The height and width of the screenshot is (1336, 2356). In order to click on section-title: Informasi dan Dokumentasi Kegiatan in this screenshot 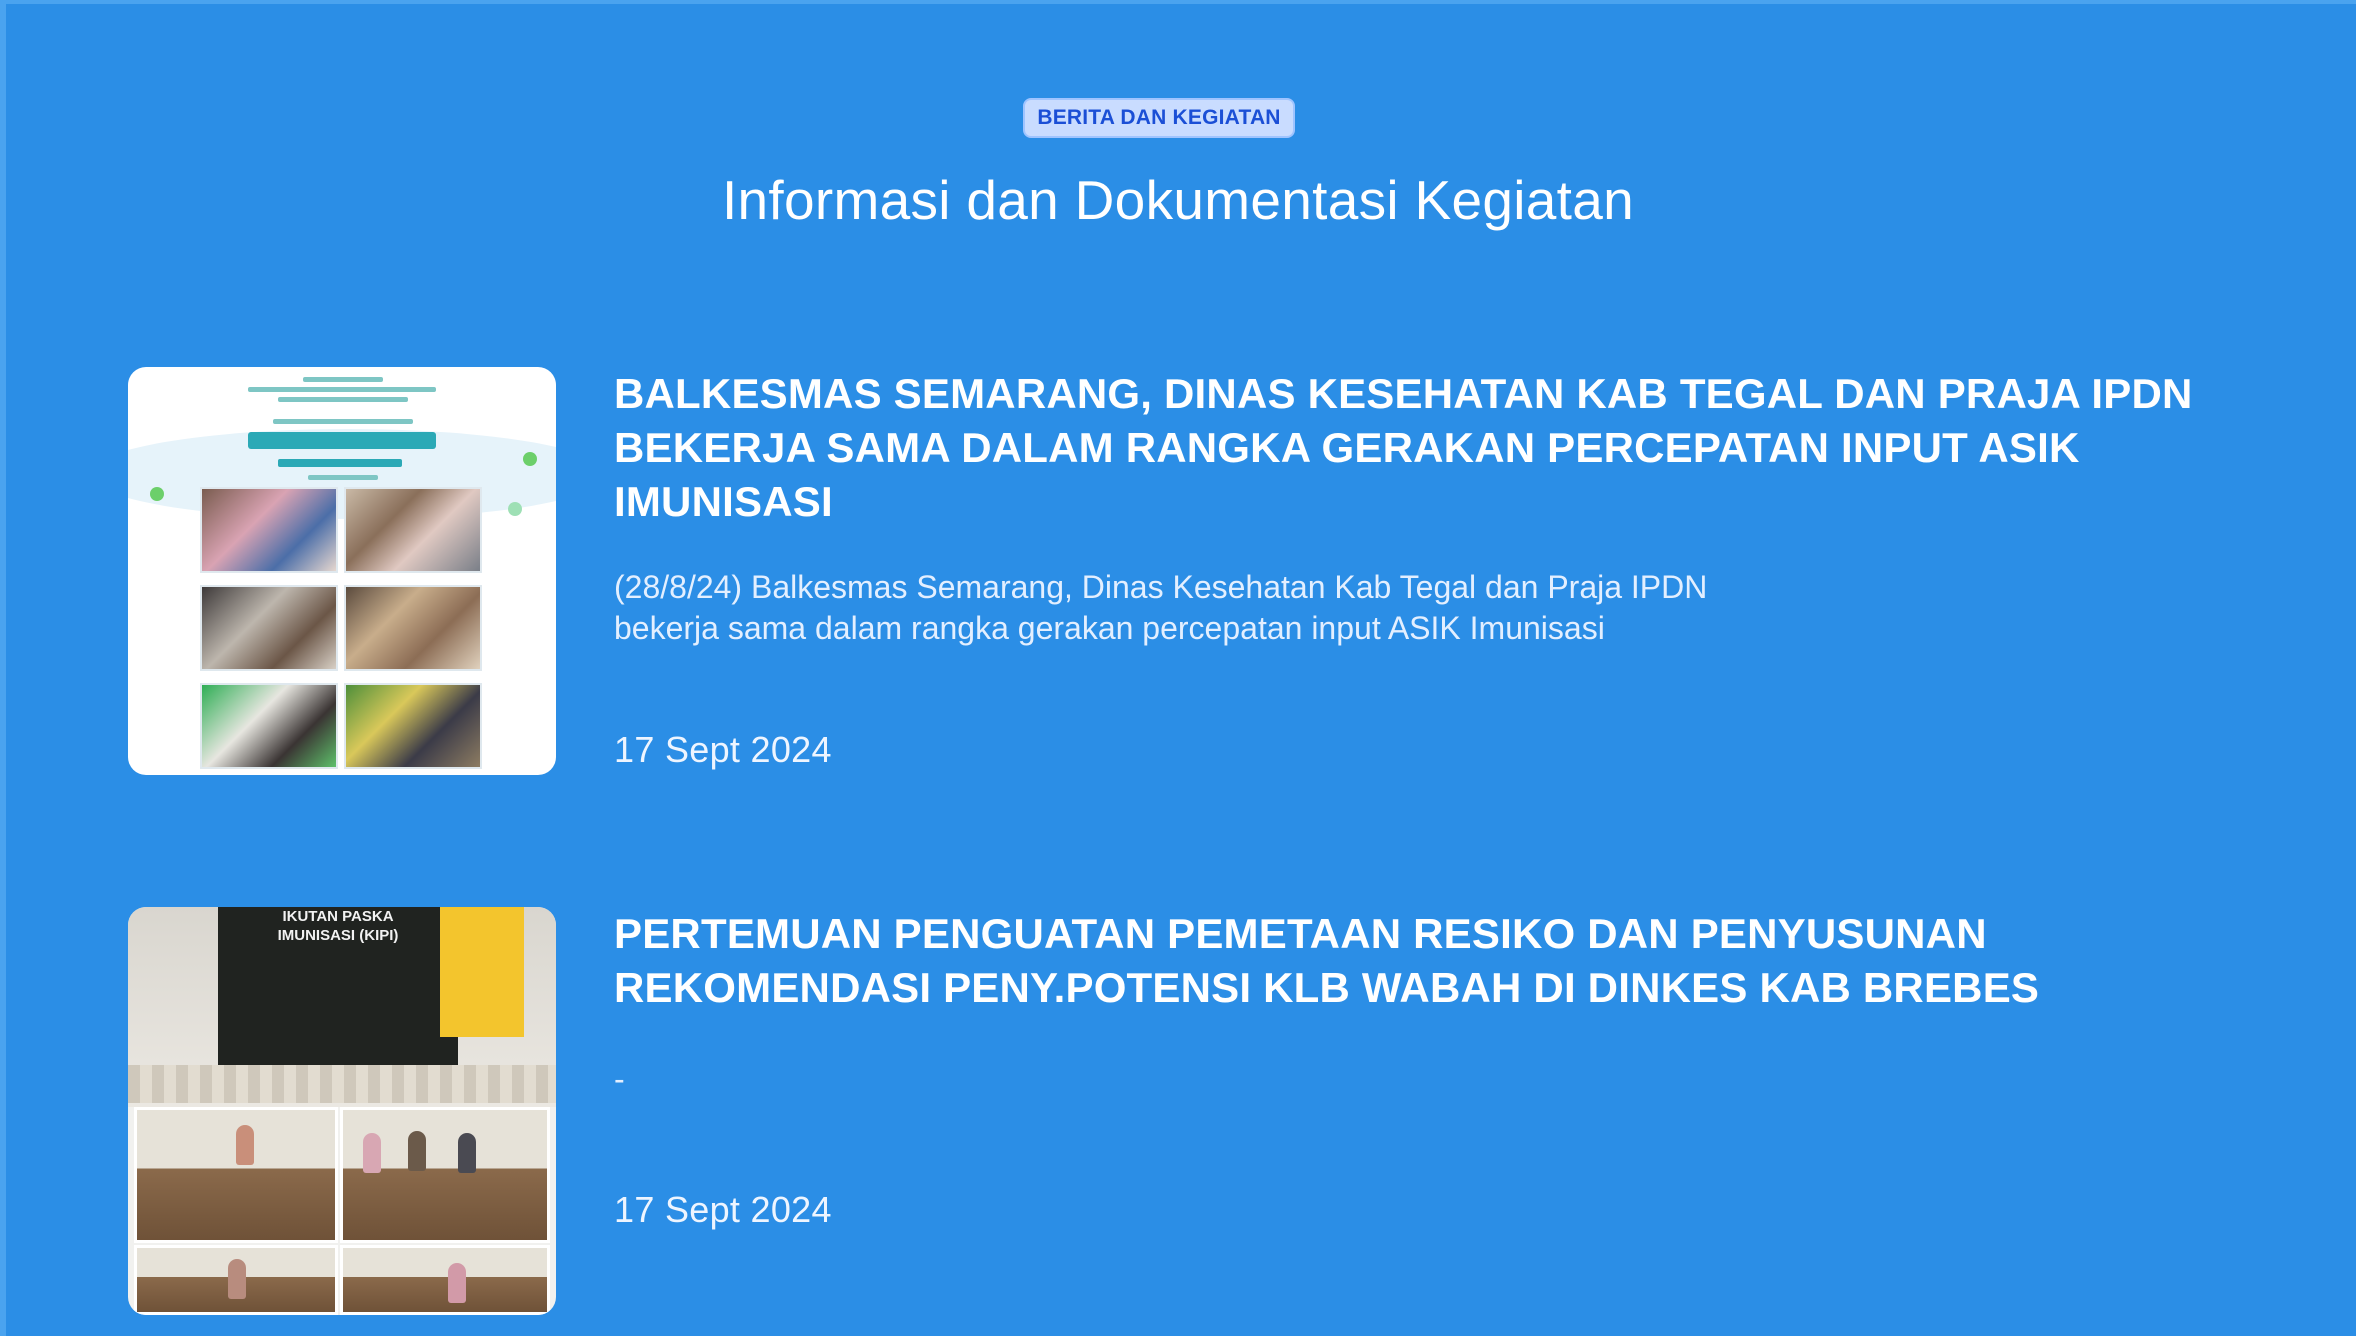, I will do `click(1178, 200)`.